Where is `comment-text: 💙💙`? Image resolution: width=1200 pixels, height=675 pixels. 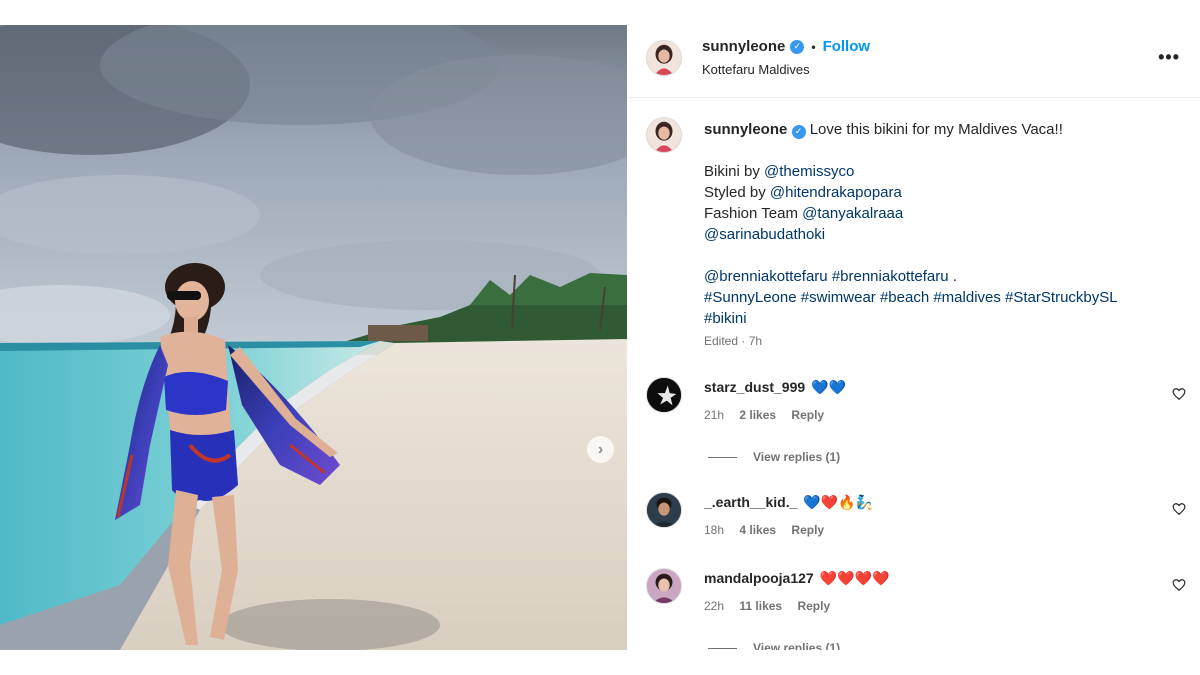 comment-text: 💙💙 is located at coordinates (829, 387).